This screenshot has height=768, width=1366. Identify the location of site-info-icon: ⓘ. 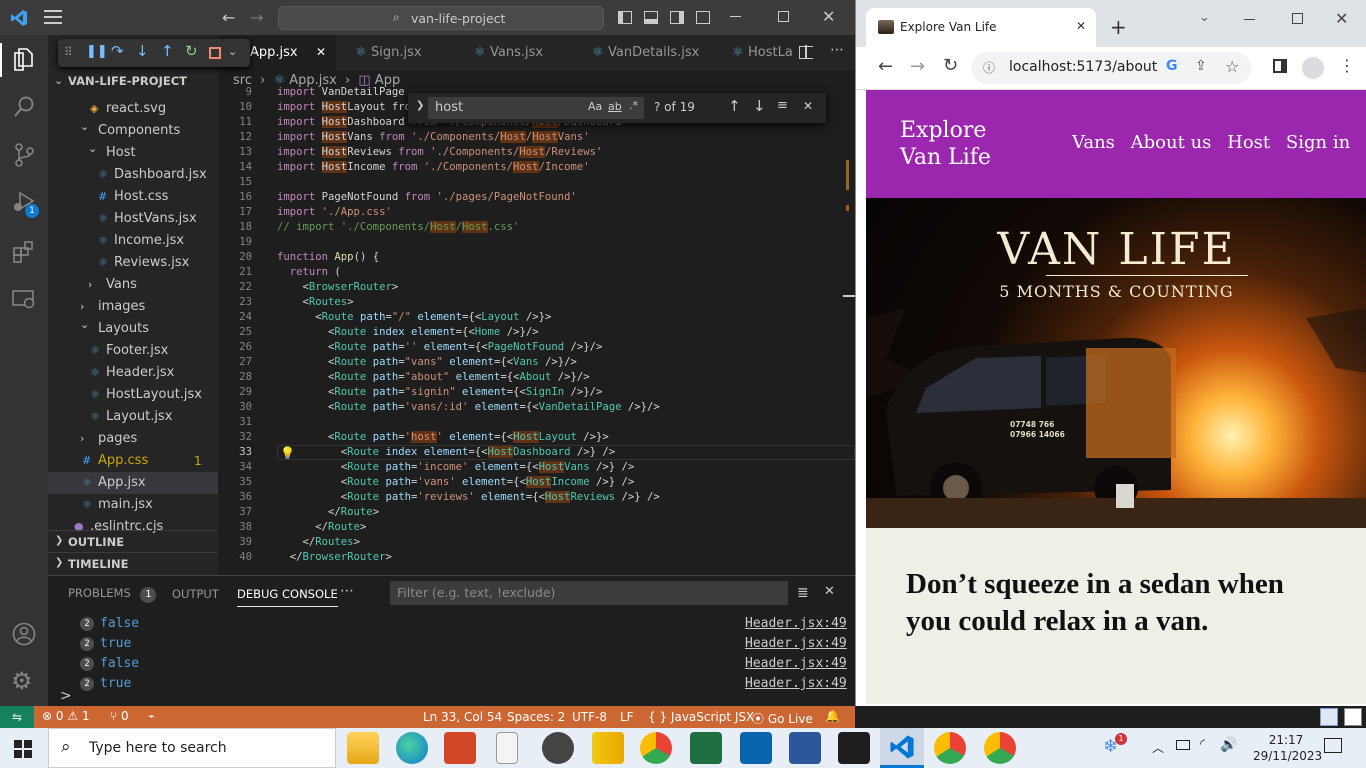
(989, 67).